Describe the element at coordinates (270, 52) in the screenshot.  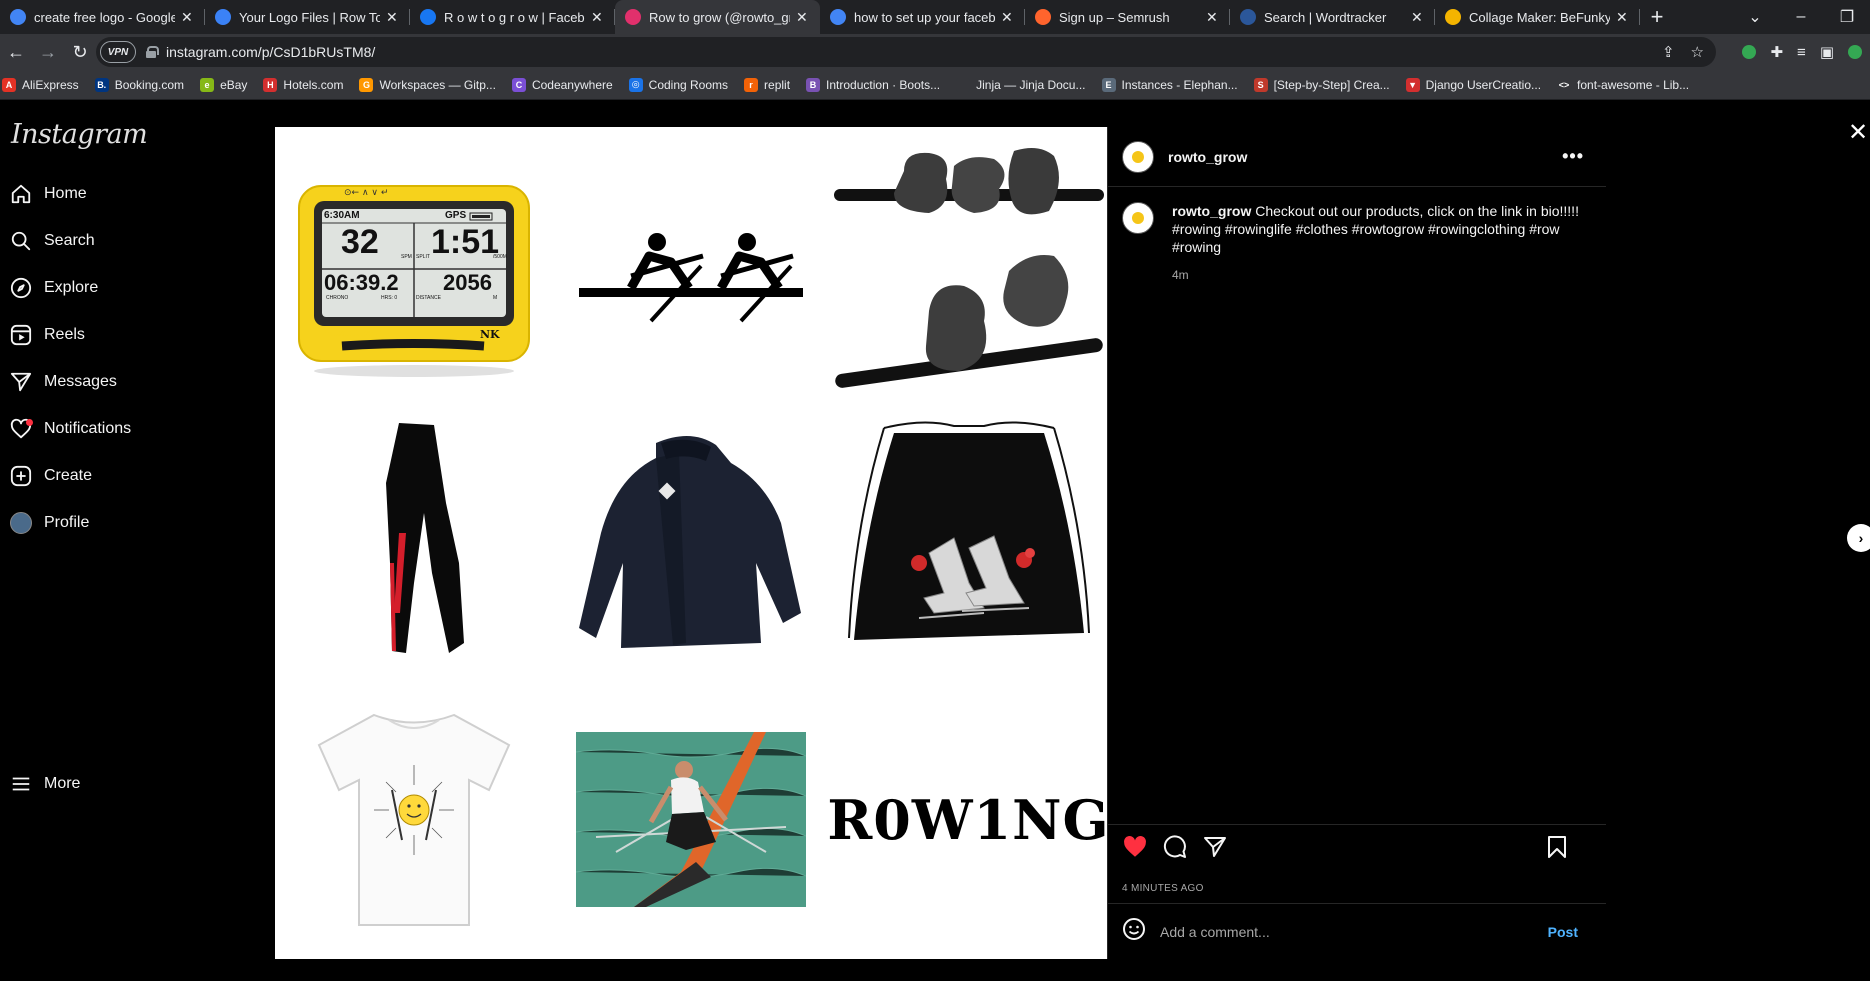
I see `url-text: instagram.com/p/CsD1bRUsTM8/` at that location.